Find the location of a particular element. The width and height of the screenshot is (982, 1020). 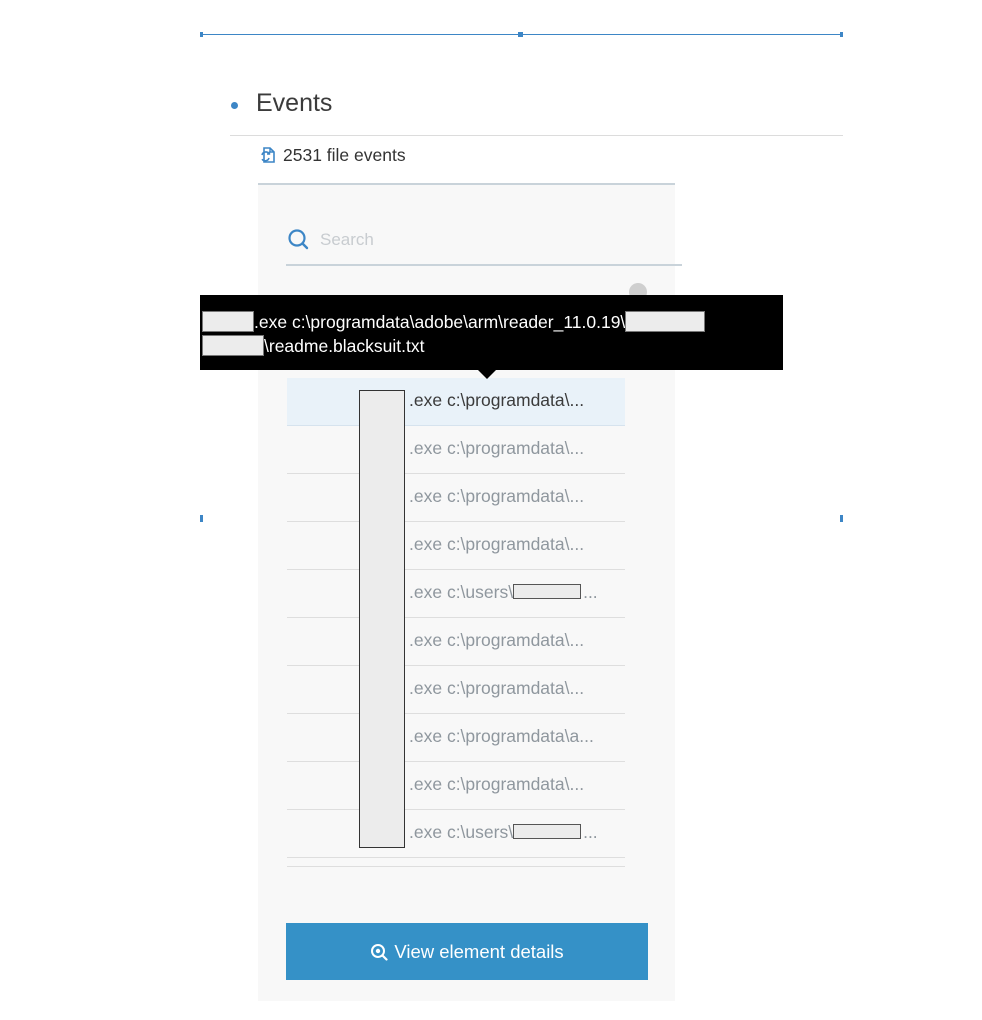

magnifier-eye-icon is located at coordinates (379, 952).